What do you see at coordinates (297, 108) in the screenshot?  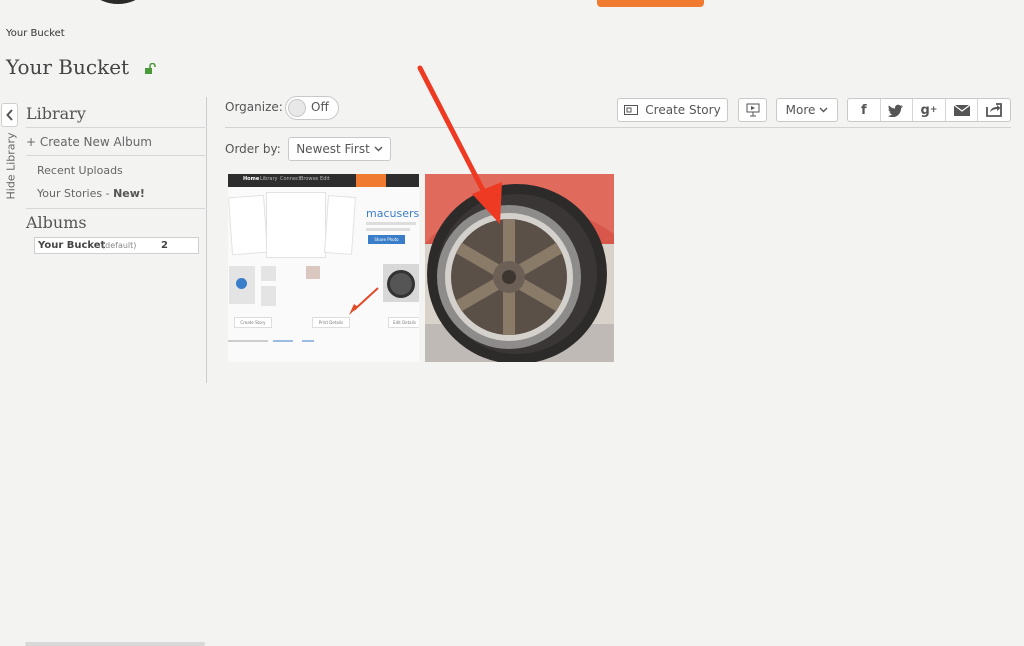 I see `toggle-knob` at bounding box center [297, 108].